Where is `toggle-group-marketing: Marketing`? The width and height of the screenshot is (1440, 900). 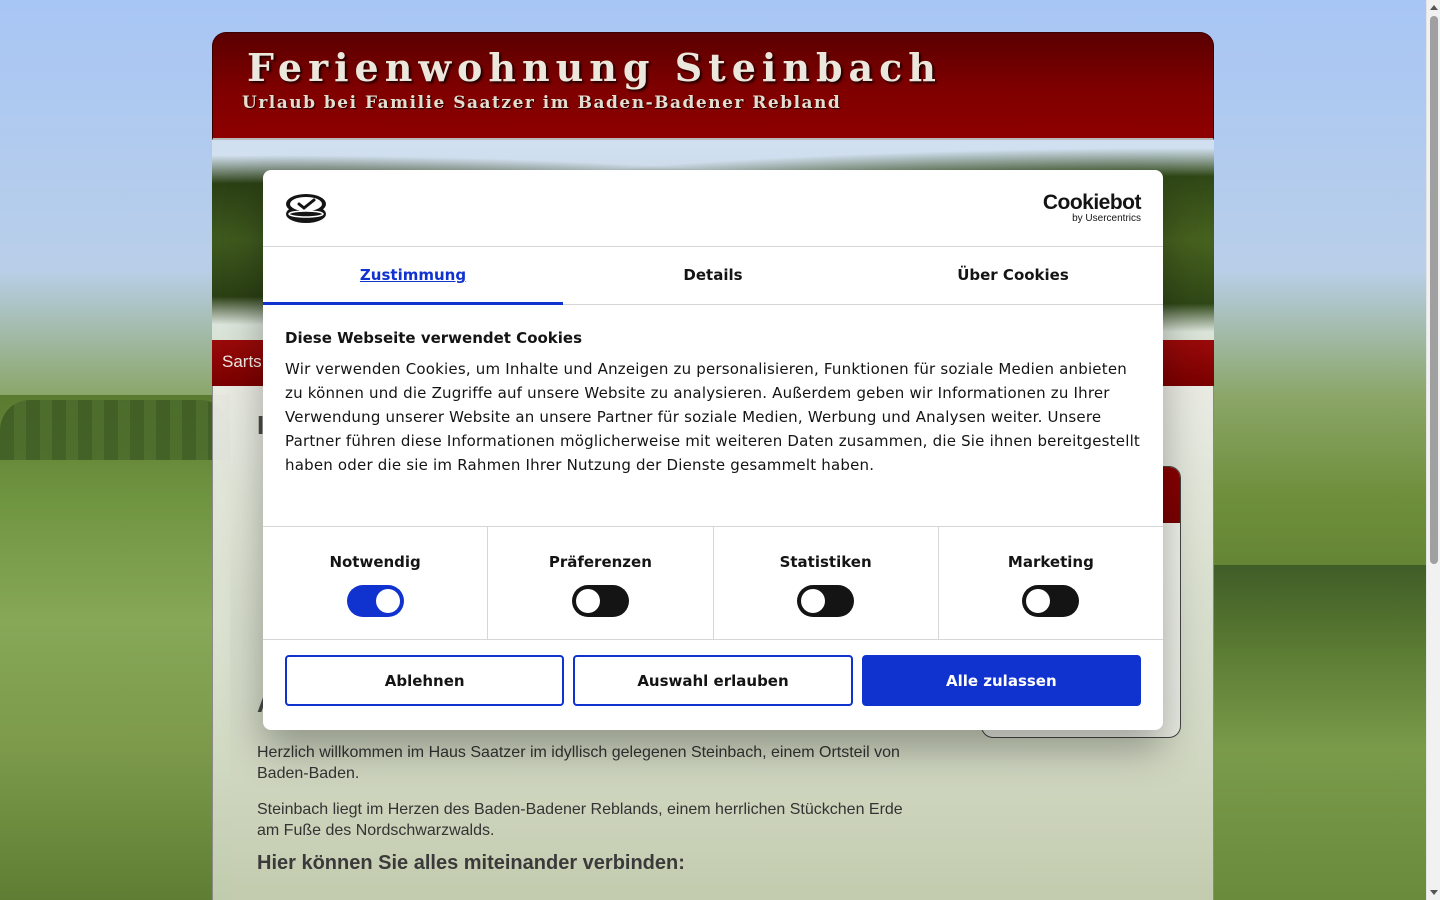
toggle-group-marketing: Marketing is located at coordinates (1051, 583).